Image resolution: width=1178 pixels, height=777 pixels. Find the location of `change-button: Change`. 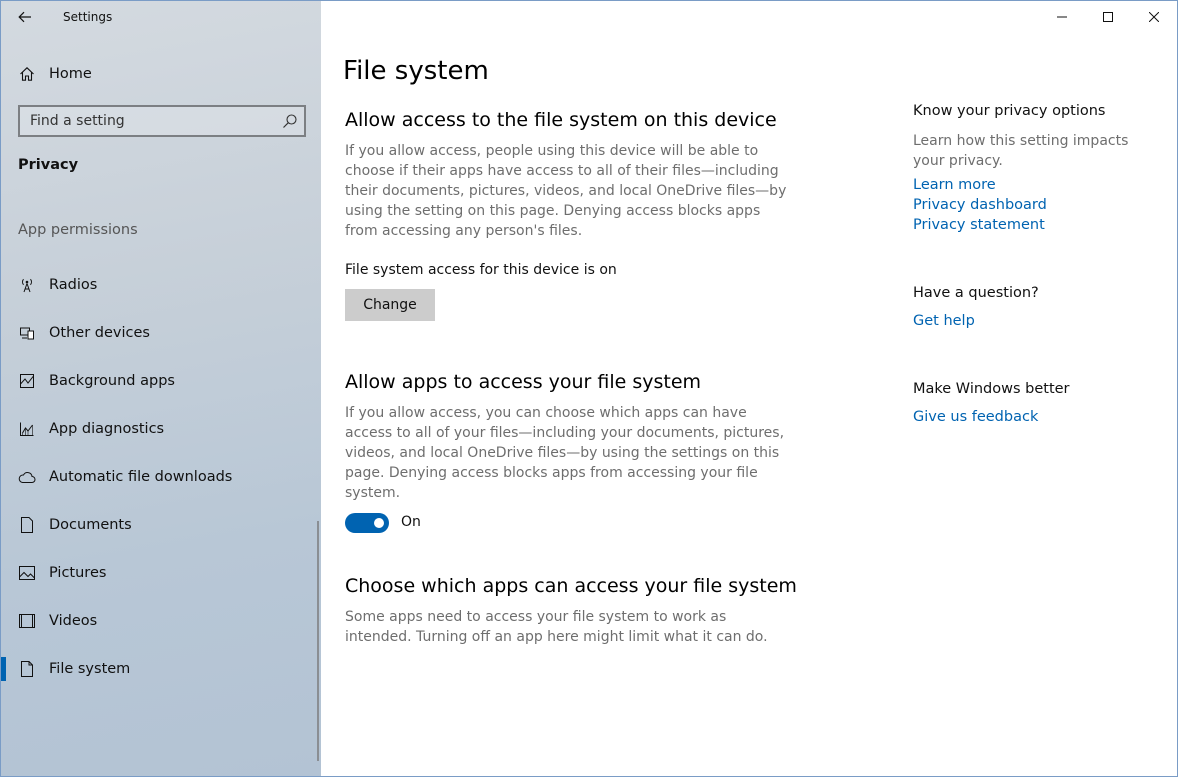

change-button: Change is located at coordinates (390, 305).